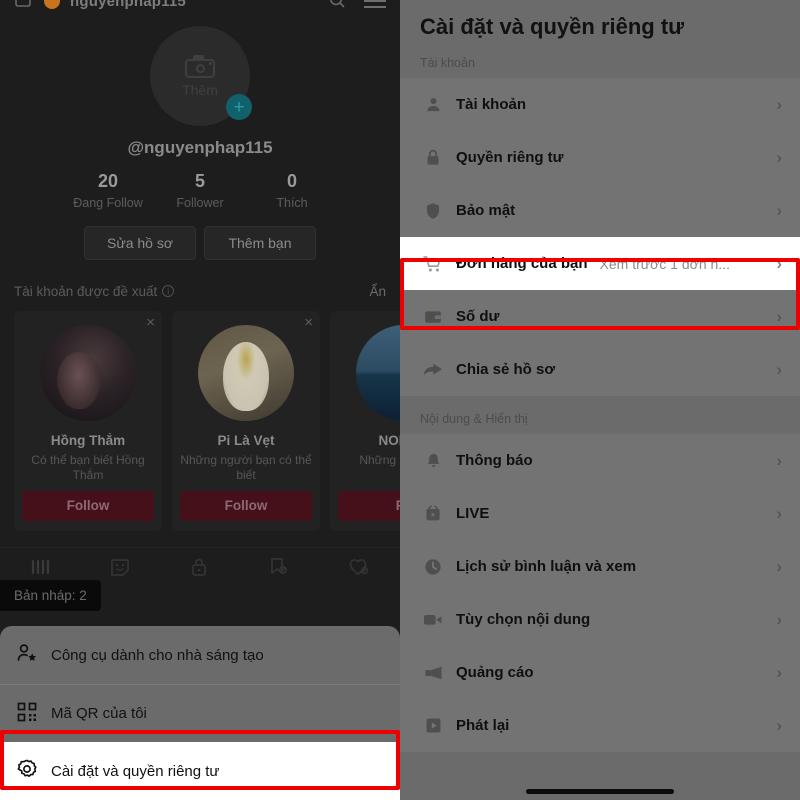 The image size is (800, 800). I want to click on stat-following: 20 Đang Follow, so click(108, 190).